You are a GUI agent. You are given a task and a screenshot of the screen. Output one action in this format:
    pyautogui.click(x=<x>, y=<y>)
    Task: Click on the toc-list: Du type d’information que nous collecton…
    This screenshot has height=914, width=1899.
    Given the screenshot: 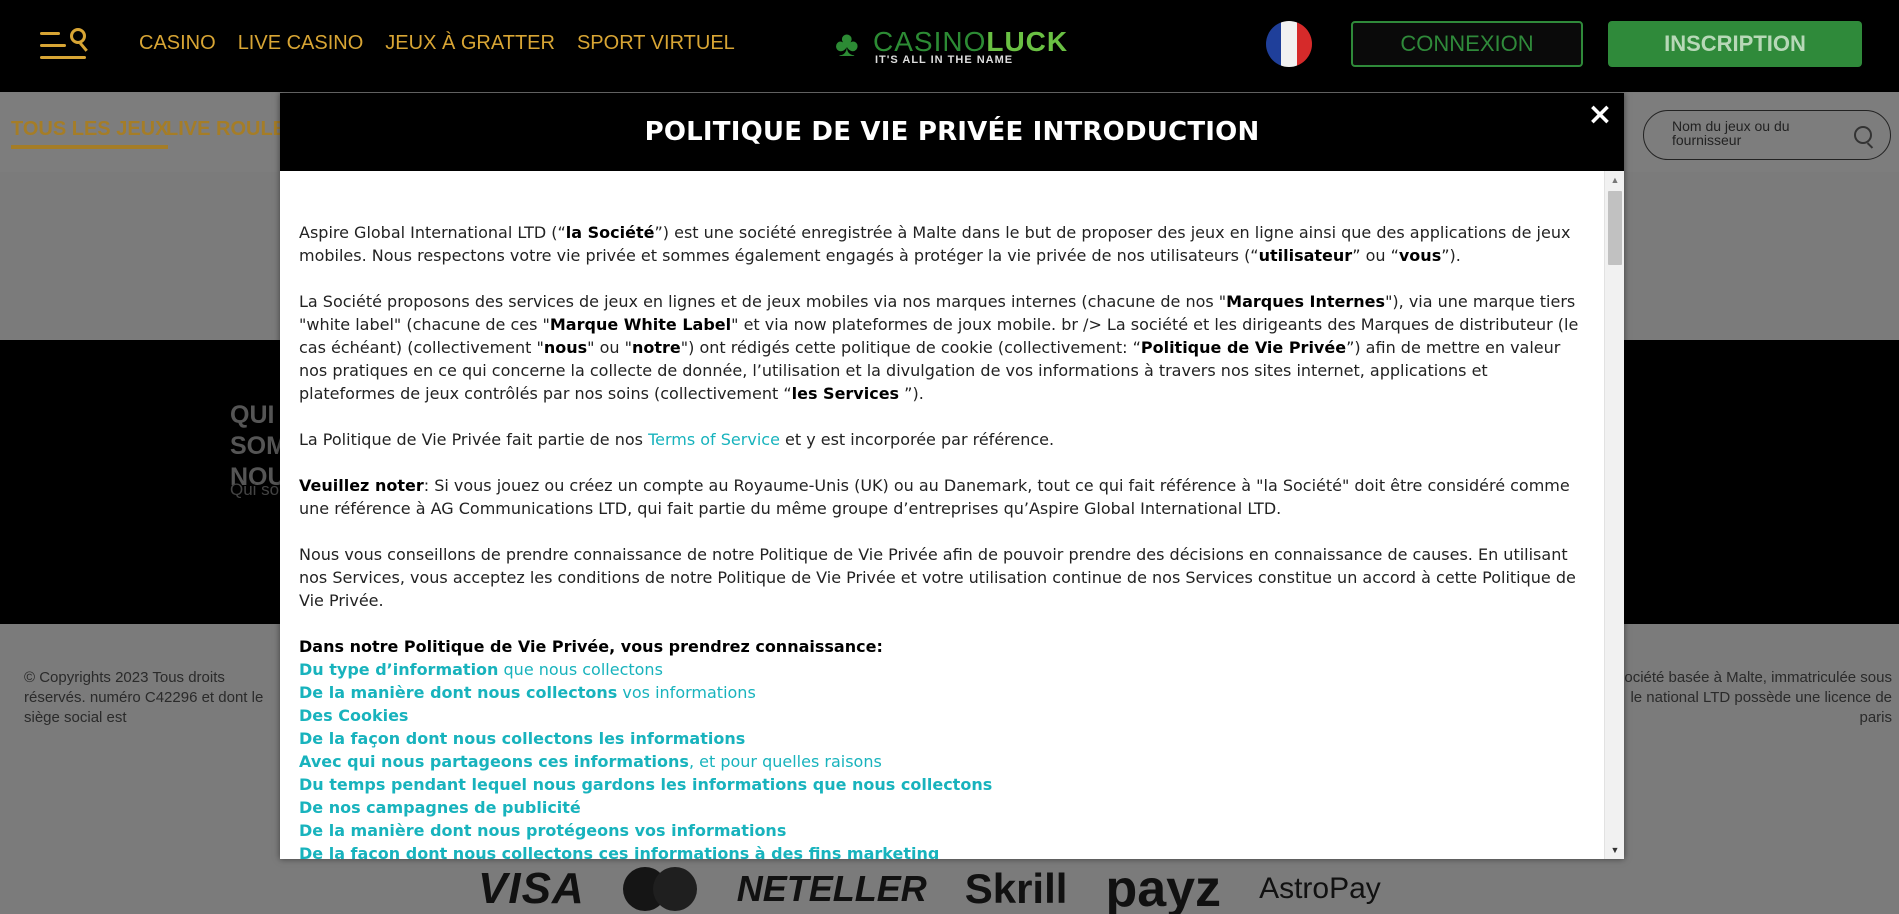 What is the action you would take?
    pyautogui.click(x=942, y=758)
    